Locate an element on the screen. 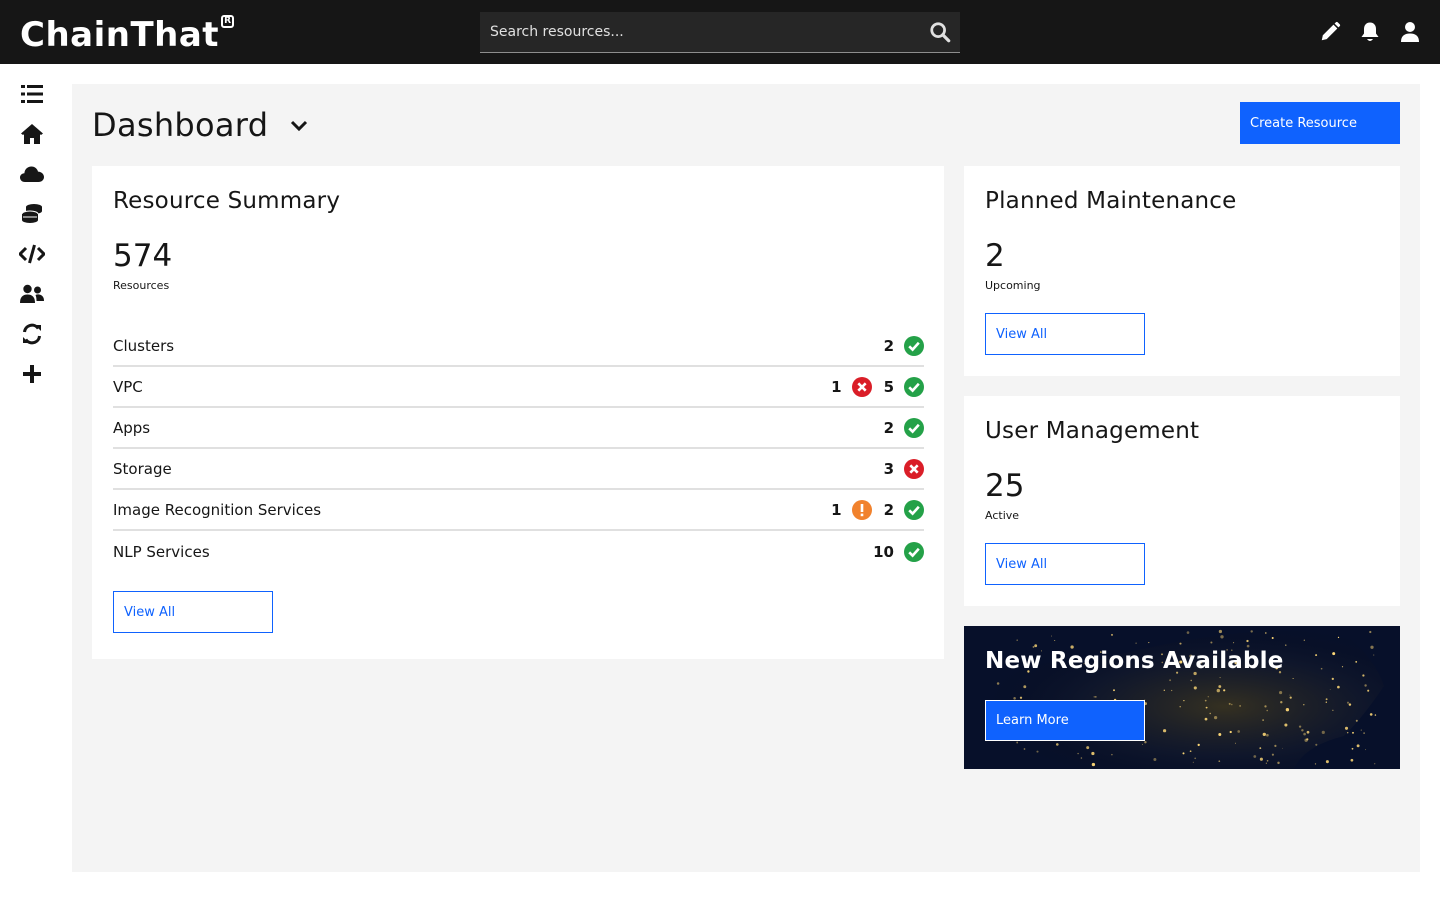 Image resolution: width=1440 pixels, height=900 pixels. resource-summary-title: Resource Summary is located at coordinates (227, 201).